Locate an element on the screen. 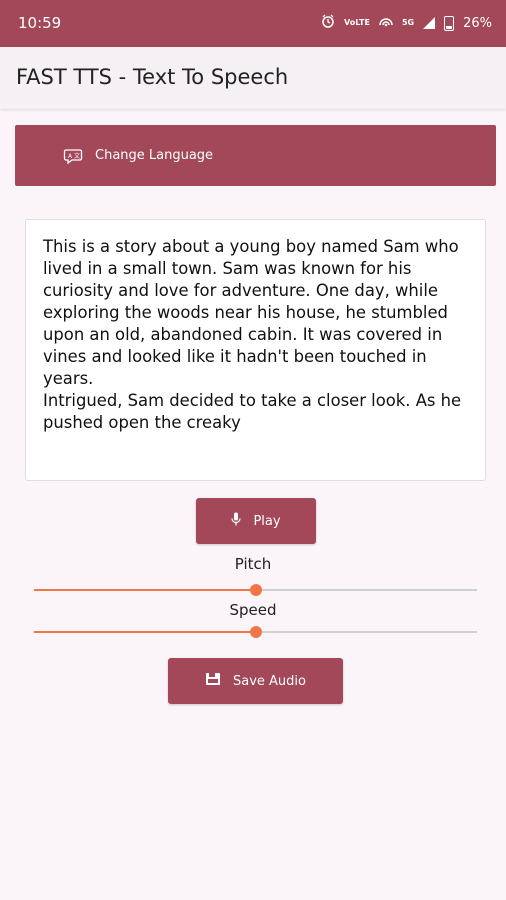 The height and width of the screenshot is (900, 506). svg-text: A is located at coordinates (70, 156).